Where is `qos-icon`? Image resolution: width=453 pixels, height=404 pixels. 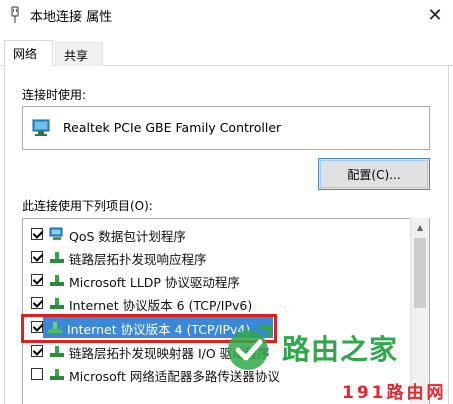
qos-icon is located at coordinates (56, 233).